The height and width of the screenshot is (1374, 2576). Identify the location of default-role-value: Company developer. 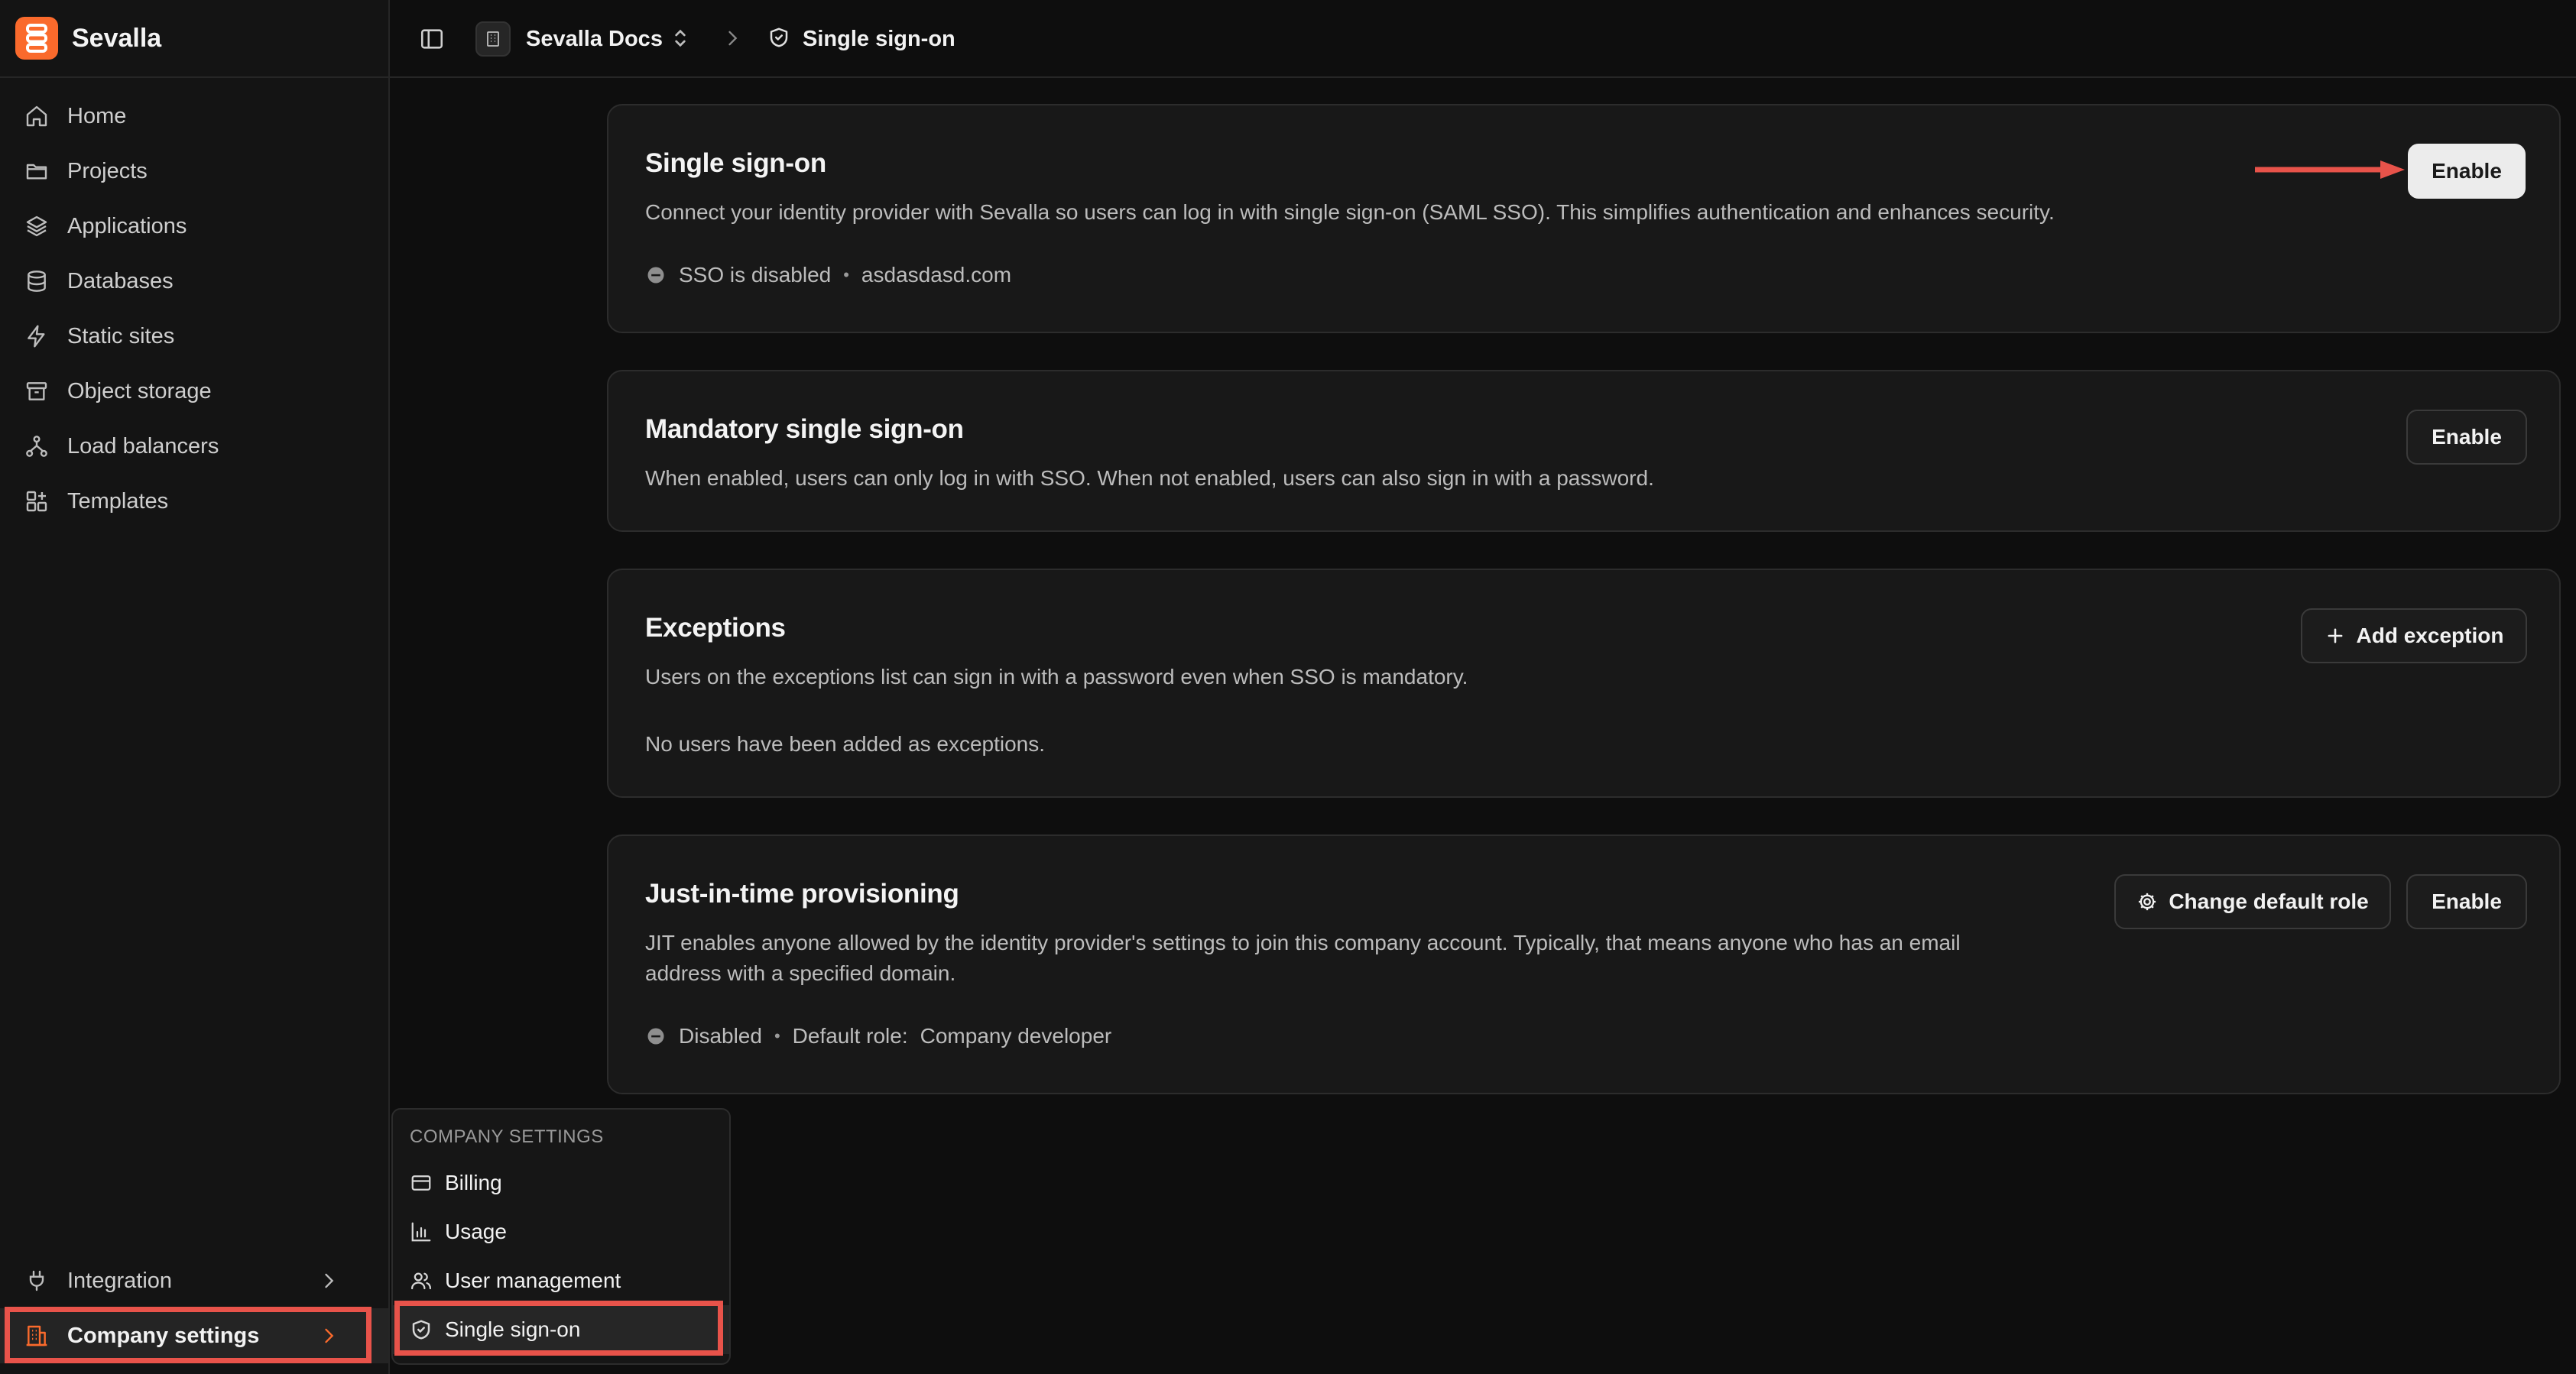
(1016, 1036).